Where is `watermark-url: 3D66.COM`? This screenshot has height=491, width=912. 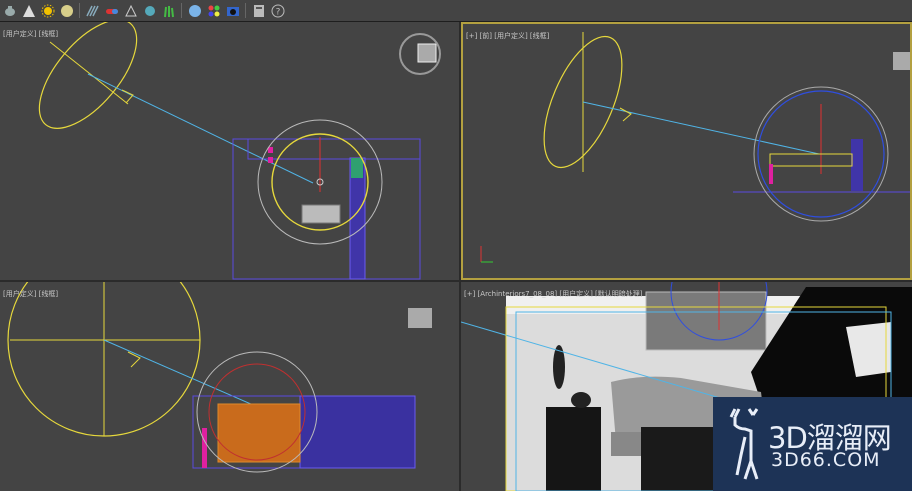
watermark-url: 3D66.COM is located at coordinates (826, 460).